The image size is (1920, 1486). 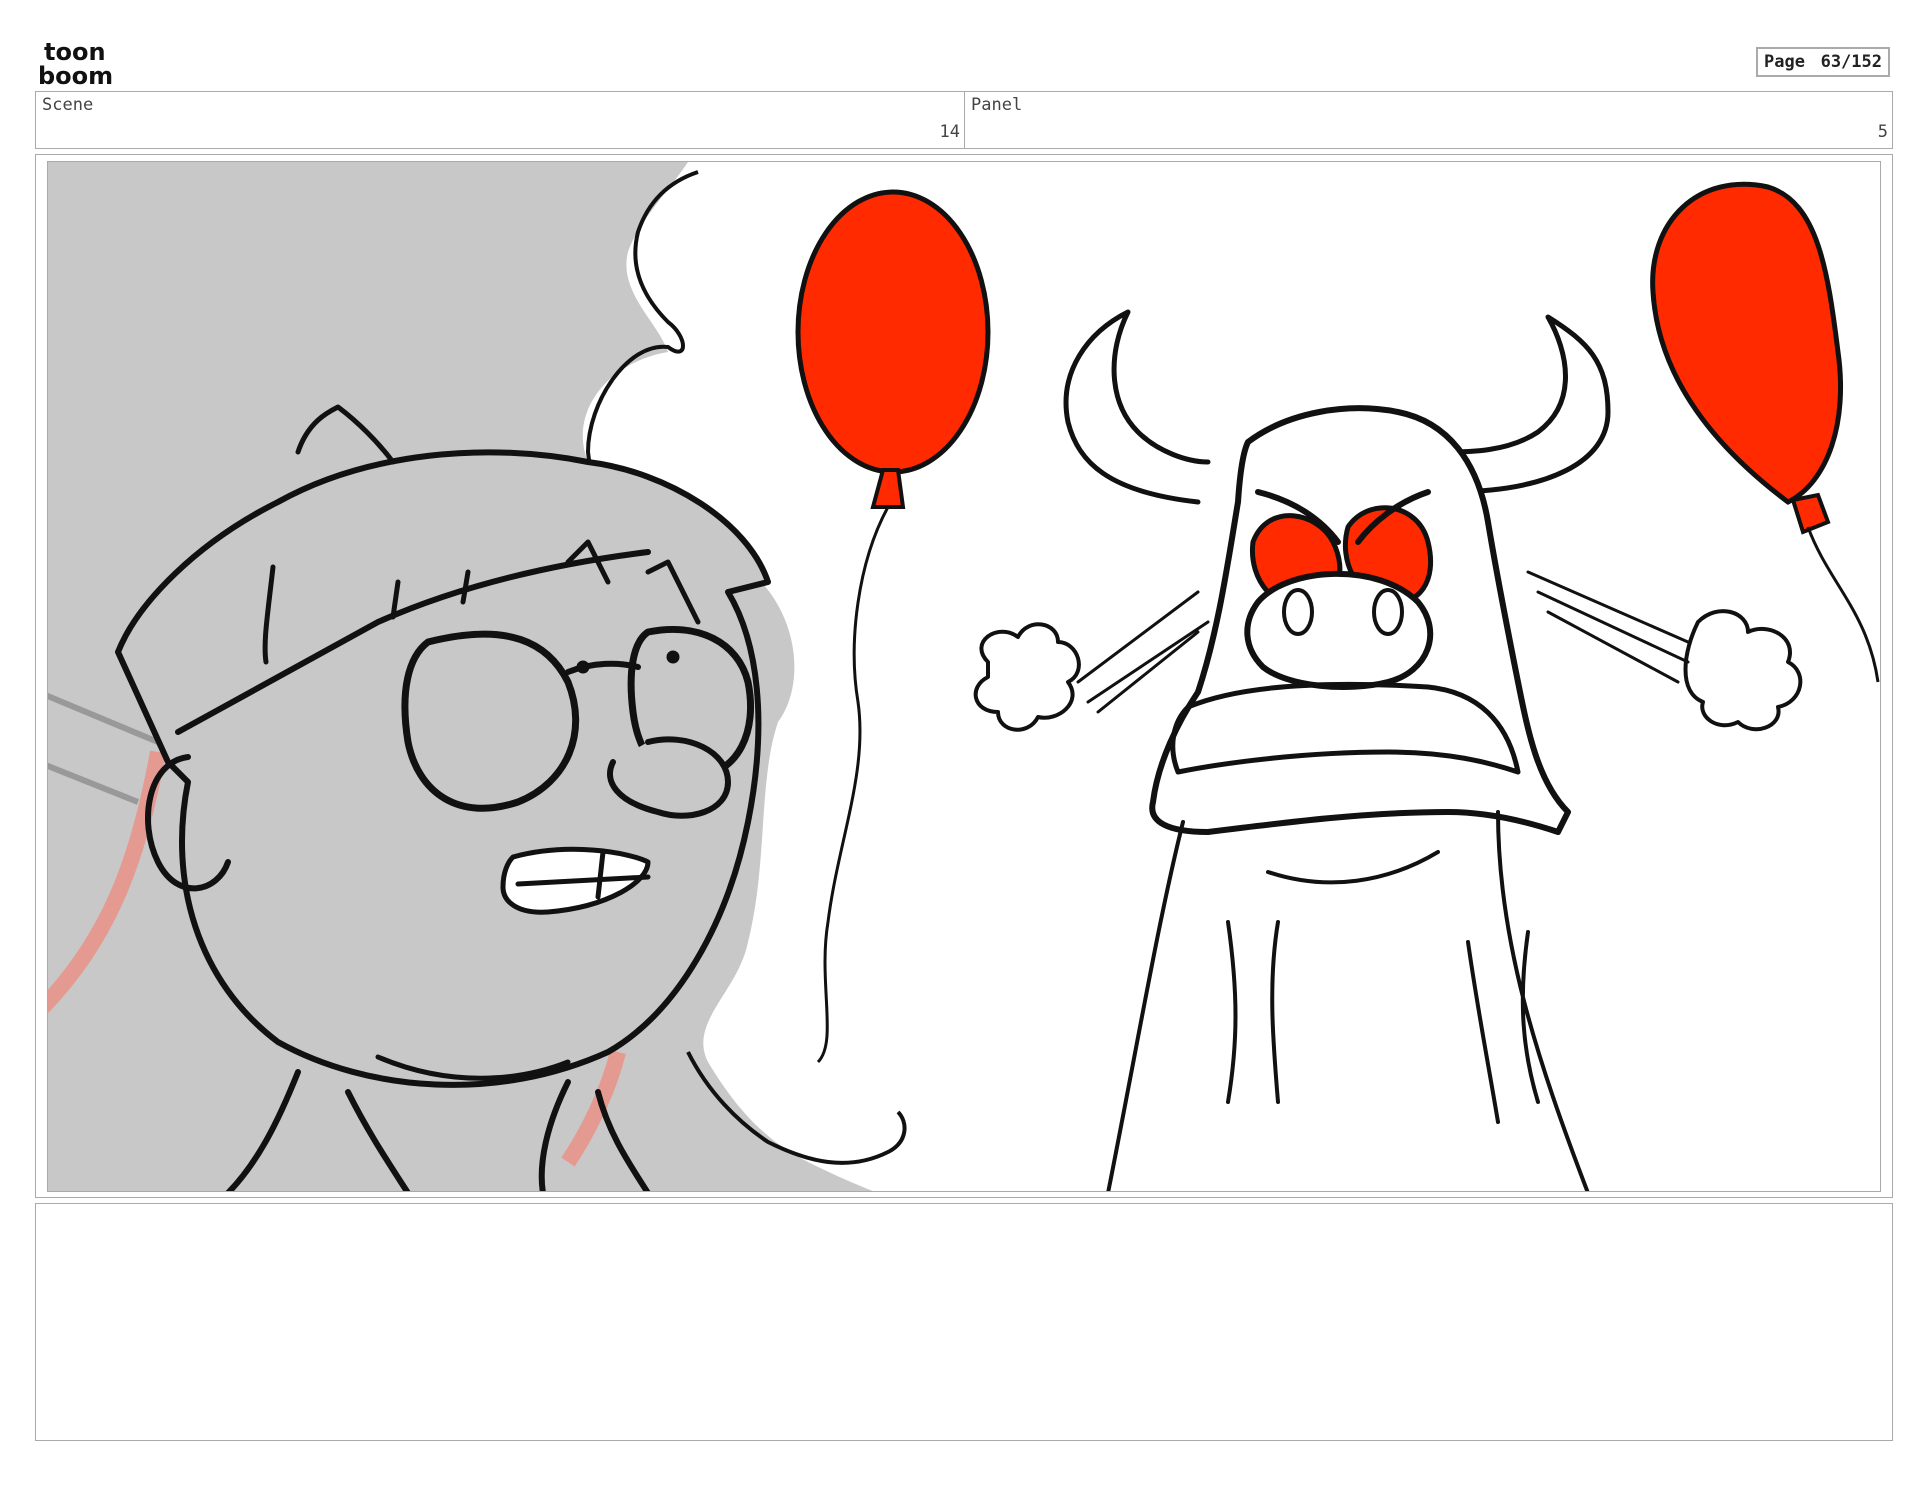 What do you see at coordinates (1608, 627) in the screenshot?
I see `bull-steam-lines-right` at bounding box center [1608, 627].